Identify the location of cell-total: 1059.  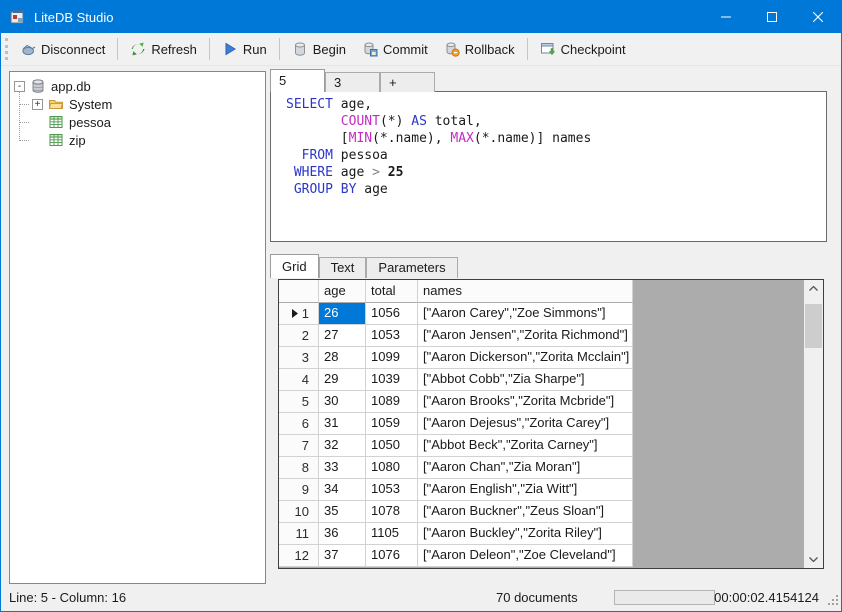
(392, 424).